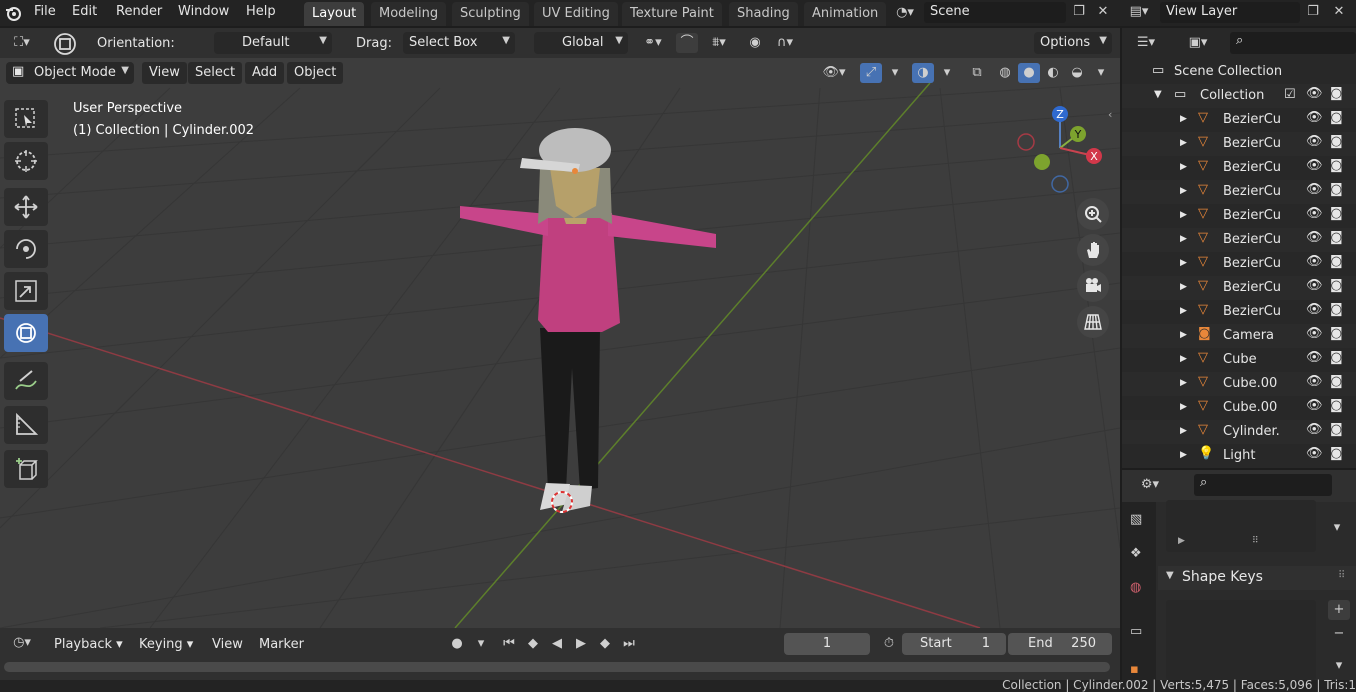 The height and width of the screenshot is (692, 1356). What do you see at coordinates (26, 469) in the screenshot?
I see `add-cube-tool` at bounding box center [26, 469].